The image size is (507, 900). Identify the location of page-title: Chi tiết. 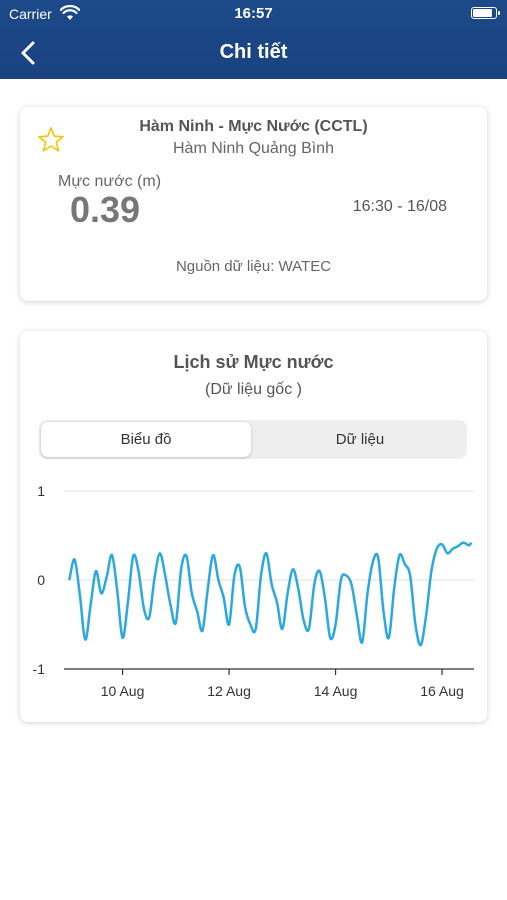
(253, 52).